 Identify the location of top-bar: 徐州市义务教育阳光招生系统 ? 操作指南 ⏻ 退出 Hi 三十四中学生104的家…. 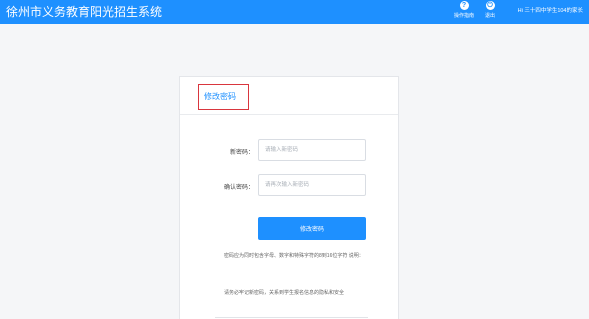
(294, 12).